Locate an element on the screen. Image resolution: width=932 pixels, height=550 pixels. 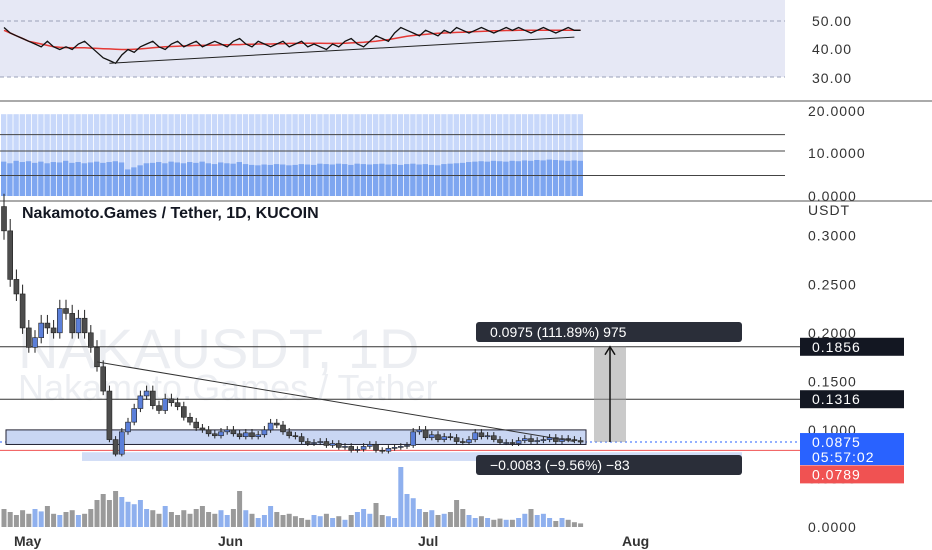
price-tick: 0.1500 is located at coordinates (832, 381).